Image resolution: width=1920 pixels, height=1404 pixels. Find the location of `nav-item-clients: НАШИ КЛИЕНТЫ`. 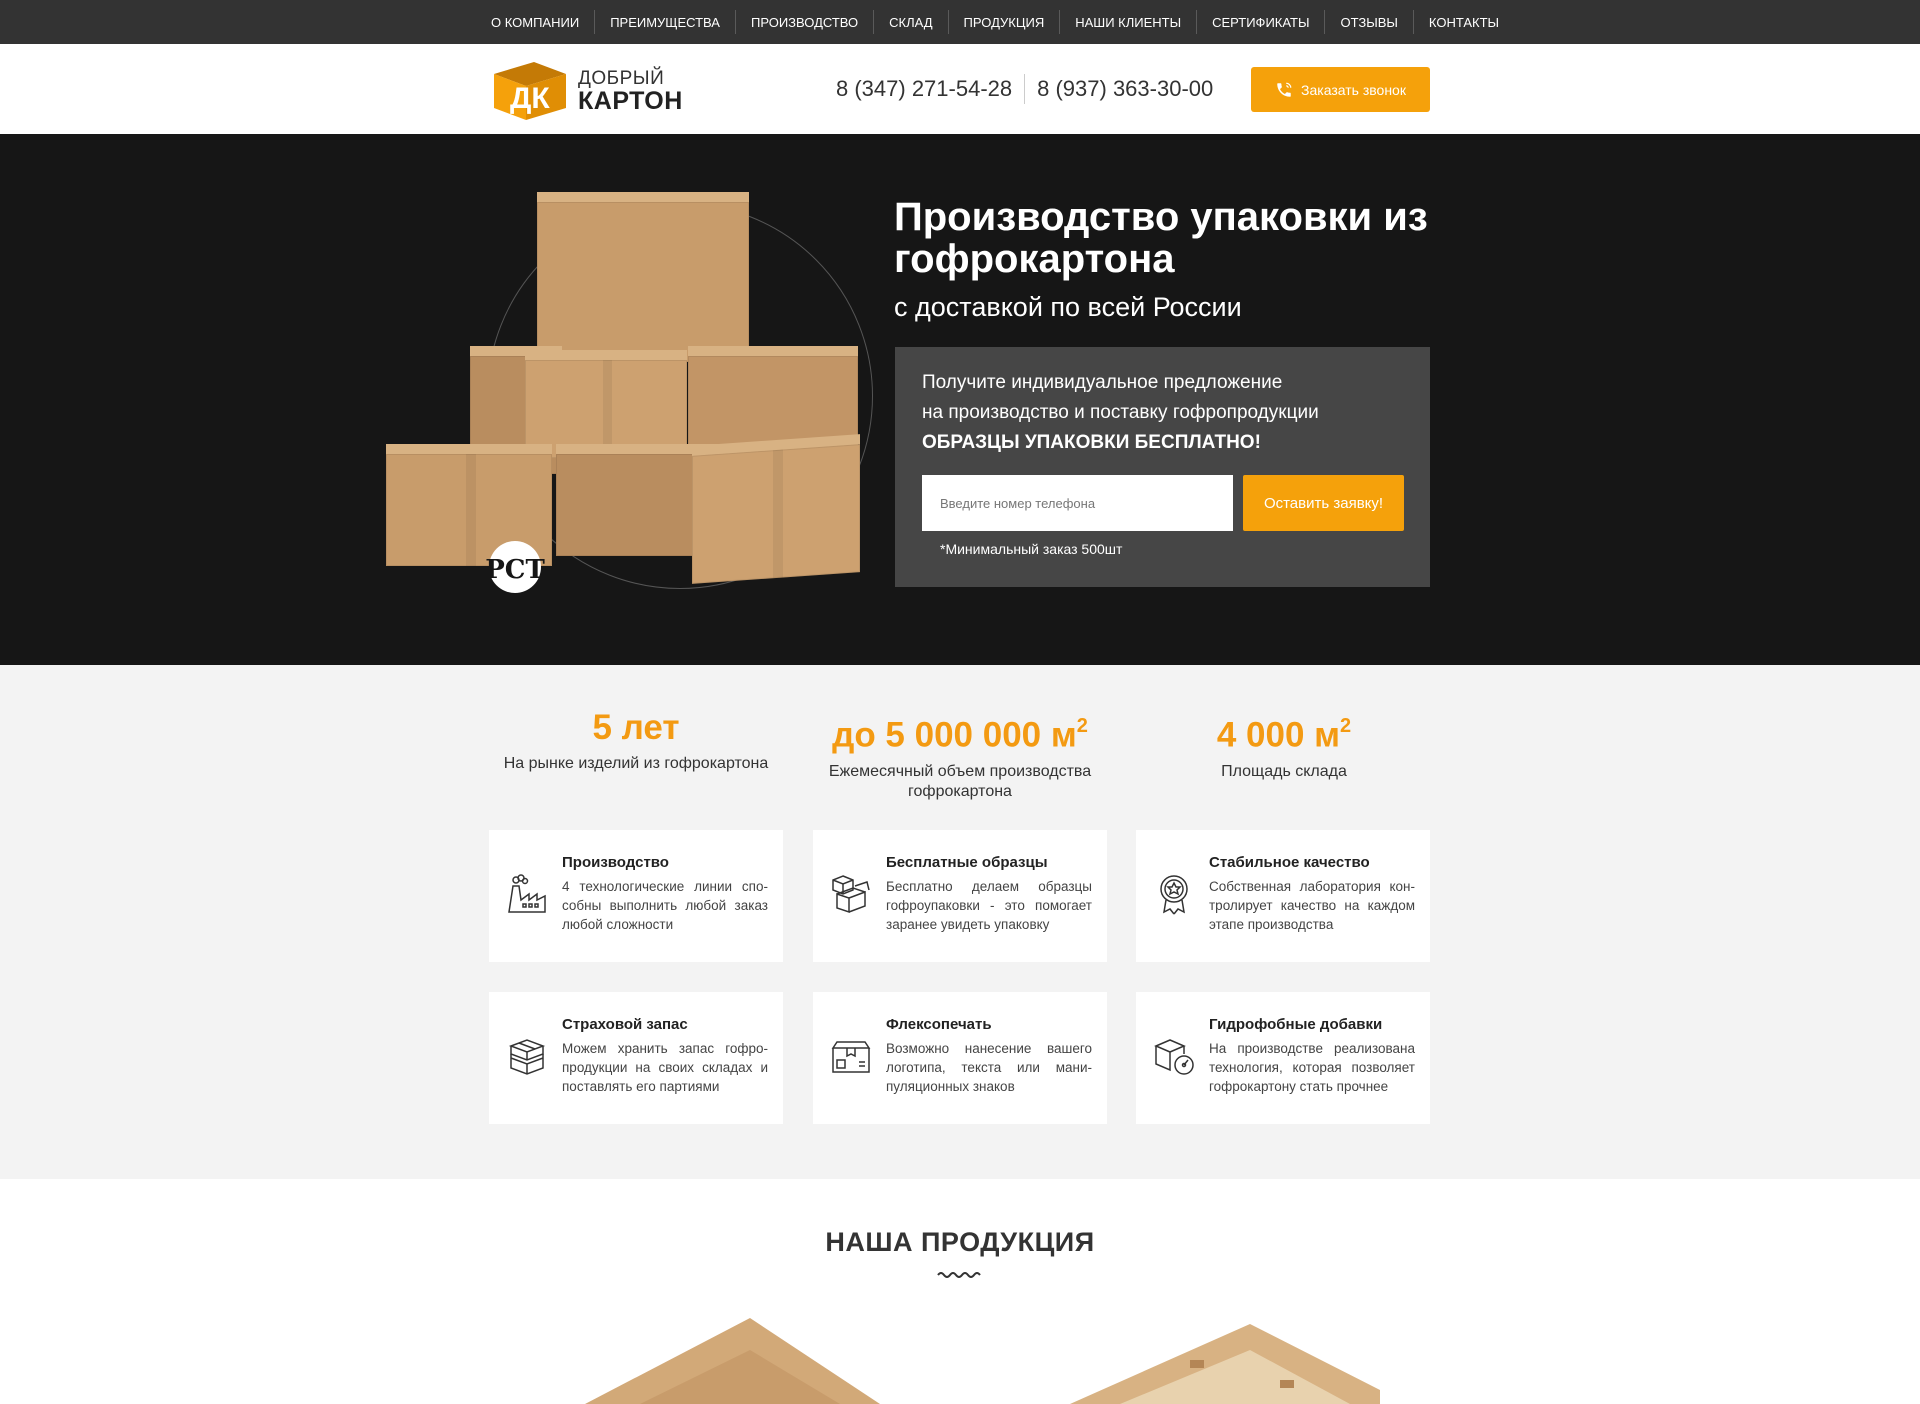

nav-item-clients: НАШИ КЛИЕНТЫ is located at coordinates (1128, 22).